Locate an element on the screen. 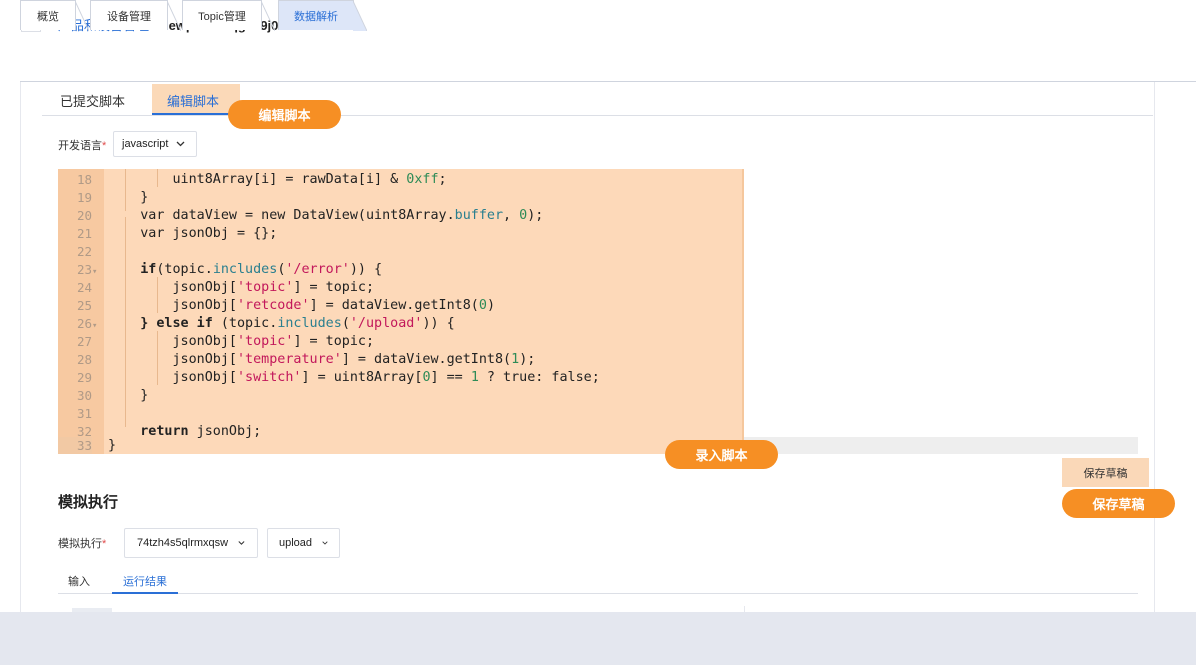 This screenshot has width=1196, height=665. code-line: 21 var jsonObj = {}; is located at coordinates (400, 234).